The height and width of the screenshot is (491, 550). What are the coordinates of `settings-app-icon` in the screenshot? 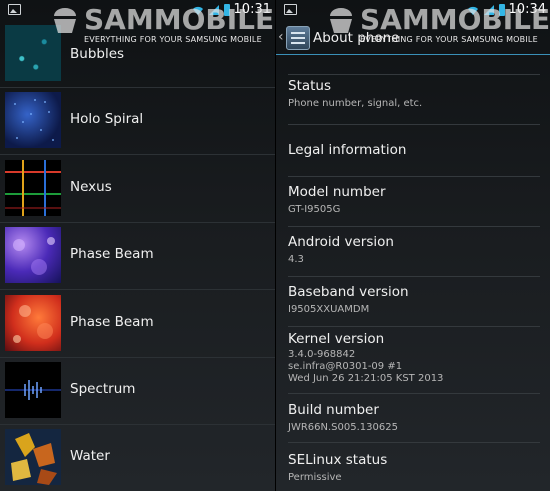 It's located at (298, 38).